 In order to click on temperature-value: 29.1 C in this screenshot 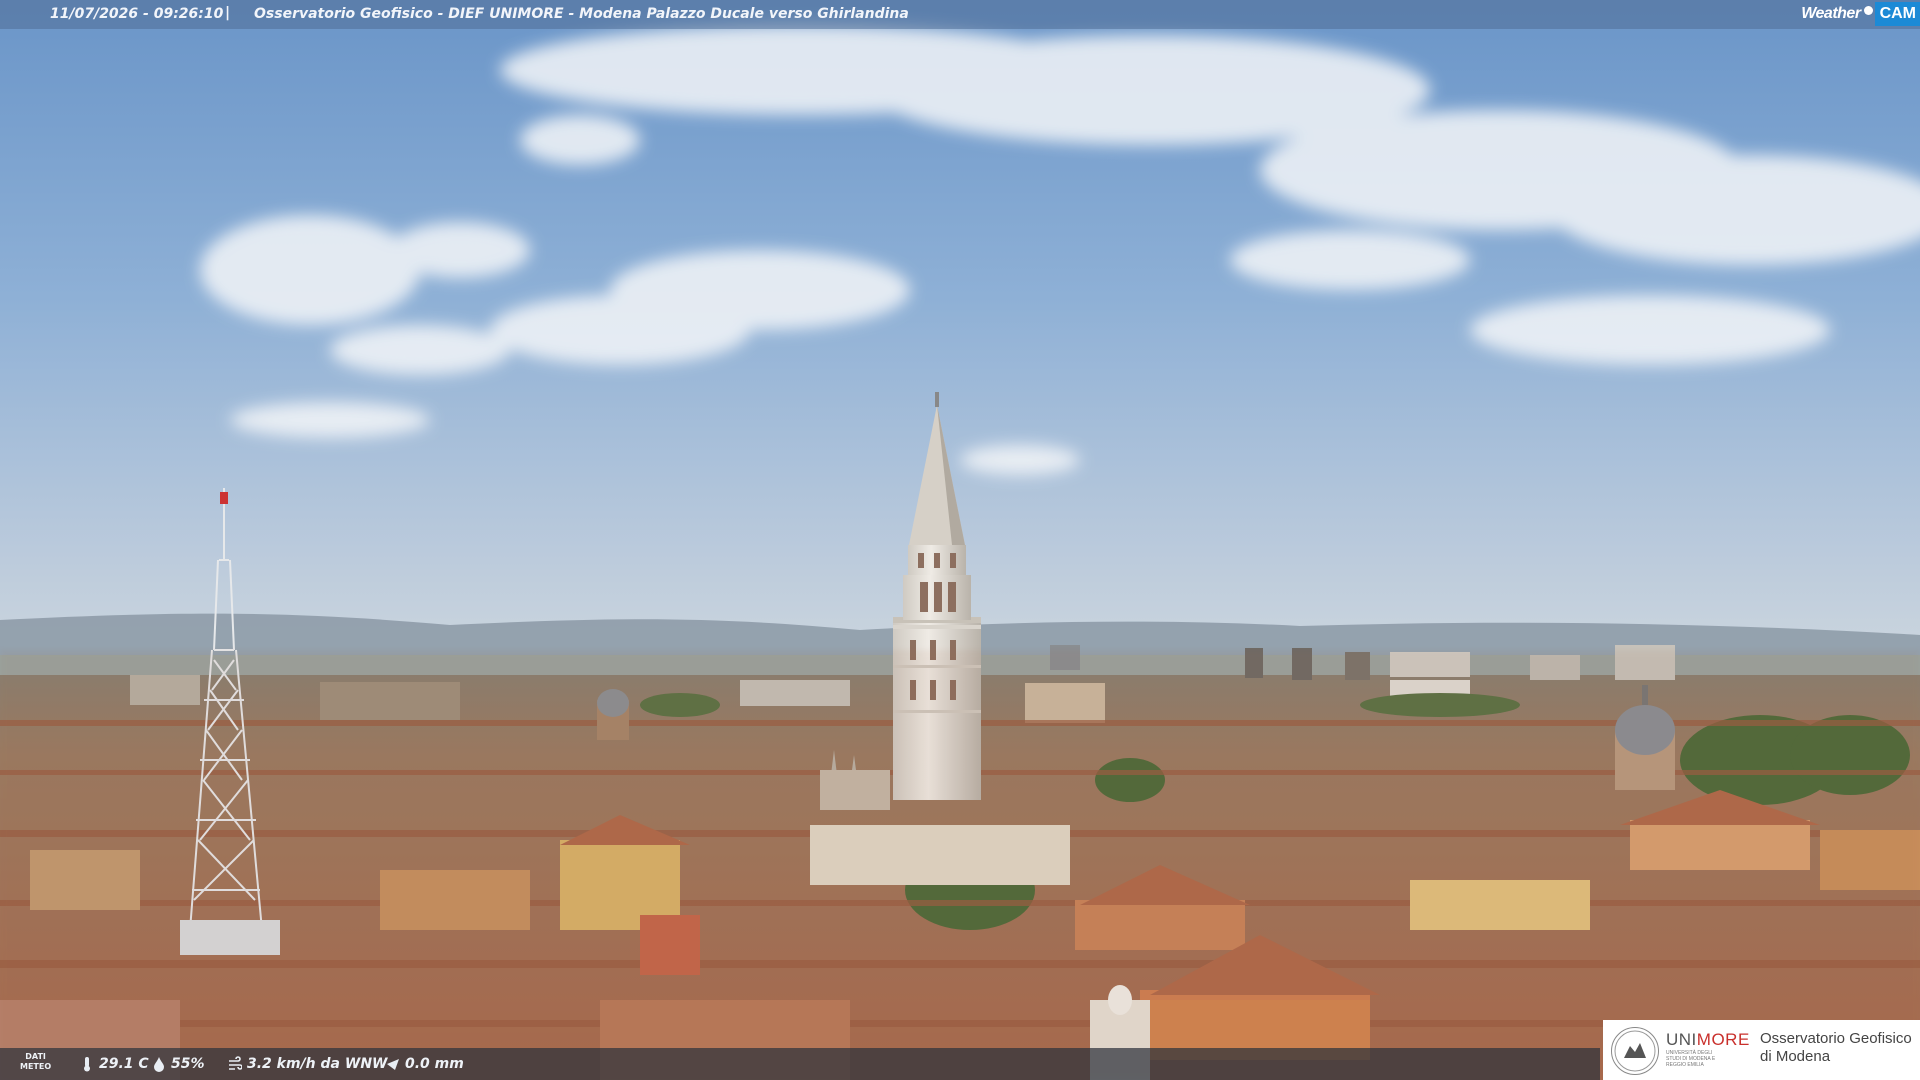, I will do `click(124, 1064)`.